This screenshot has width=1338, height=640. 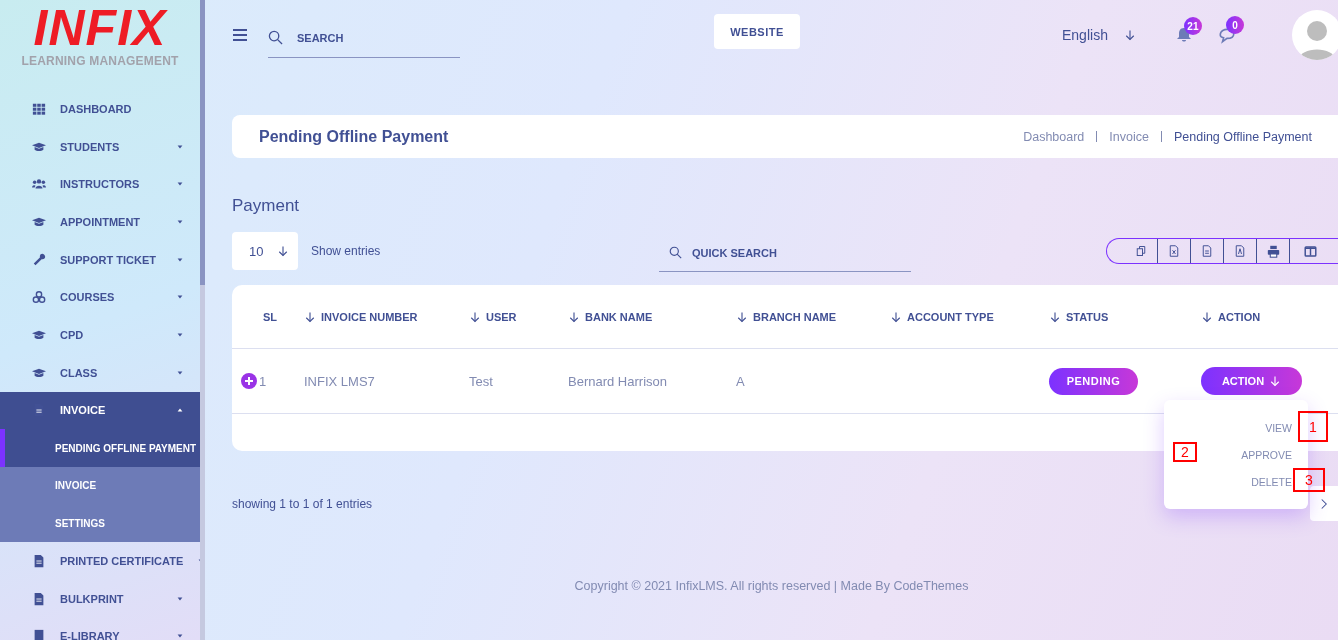 What do you see at coordinates (100, 448) in the screenshot?
I see `sidebar-subitem: PENDING OFFLINE PAYMENT` at bounding box center [100, 448].